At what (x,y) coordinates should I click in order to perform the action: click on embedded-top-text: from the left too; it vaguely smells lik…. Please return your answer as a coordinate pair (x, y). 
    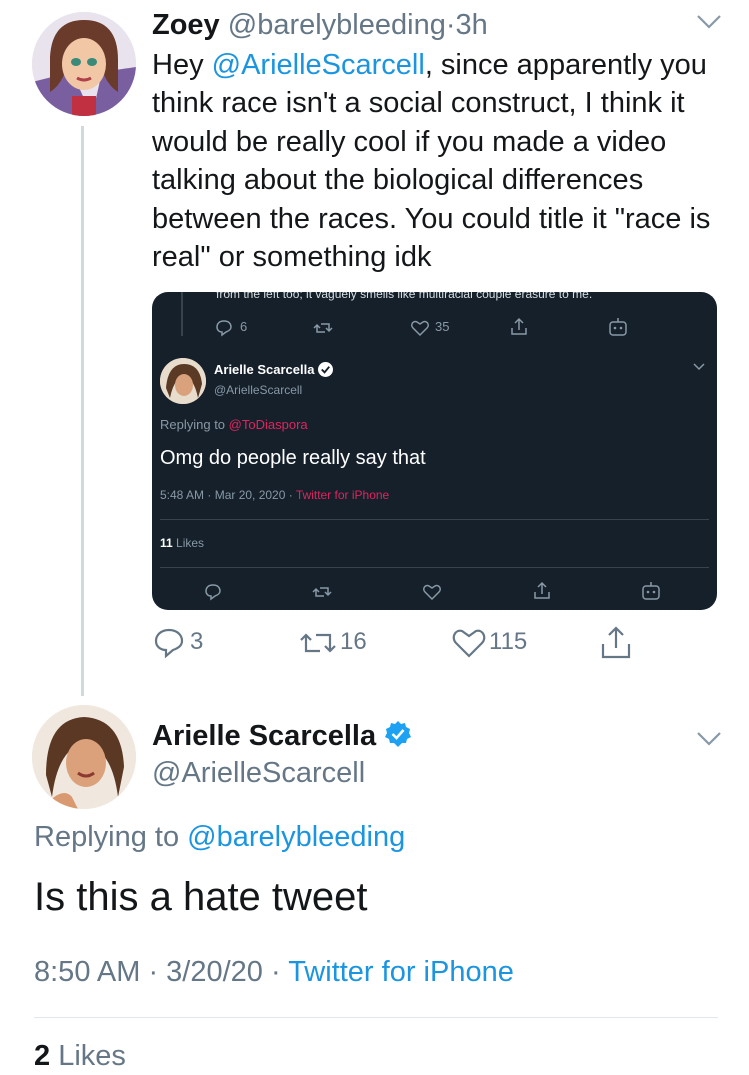
    Looking at the image, I should click on (404, 296).